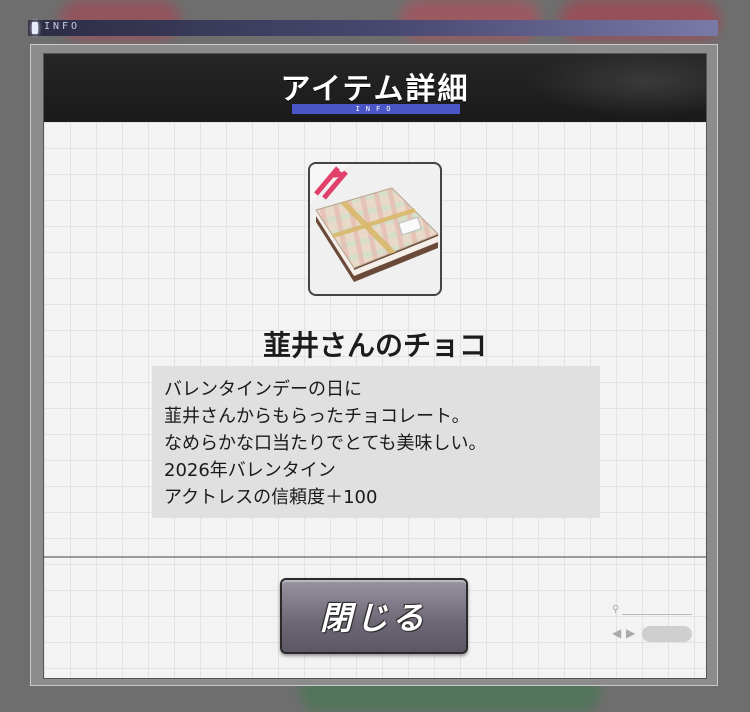 This screenshot has width=750, height=712. Describe the element at coordinates (317, 416) in the screenshot. I see `description-line: 韮井さんからもらったチョコレート。` at that location.